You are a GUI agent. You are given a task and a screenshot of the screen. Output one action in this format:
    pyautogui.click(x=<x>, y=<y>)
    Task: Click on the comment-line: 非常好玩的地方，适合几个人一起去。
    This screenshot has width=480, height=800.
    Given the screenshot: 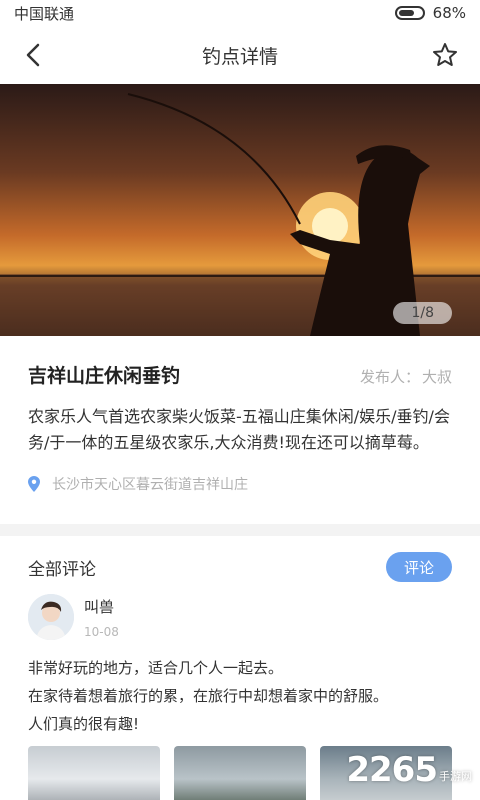 What is the action you would take?
    pyautogui.click(x=156, y=668)
    